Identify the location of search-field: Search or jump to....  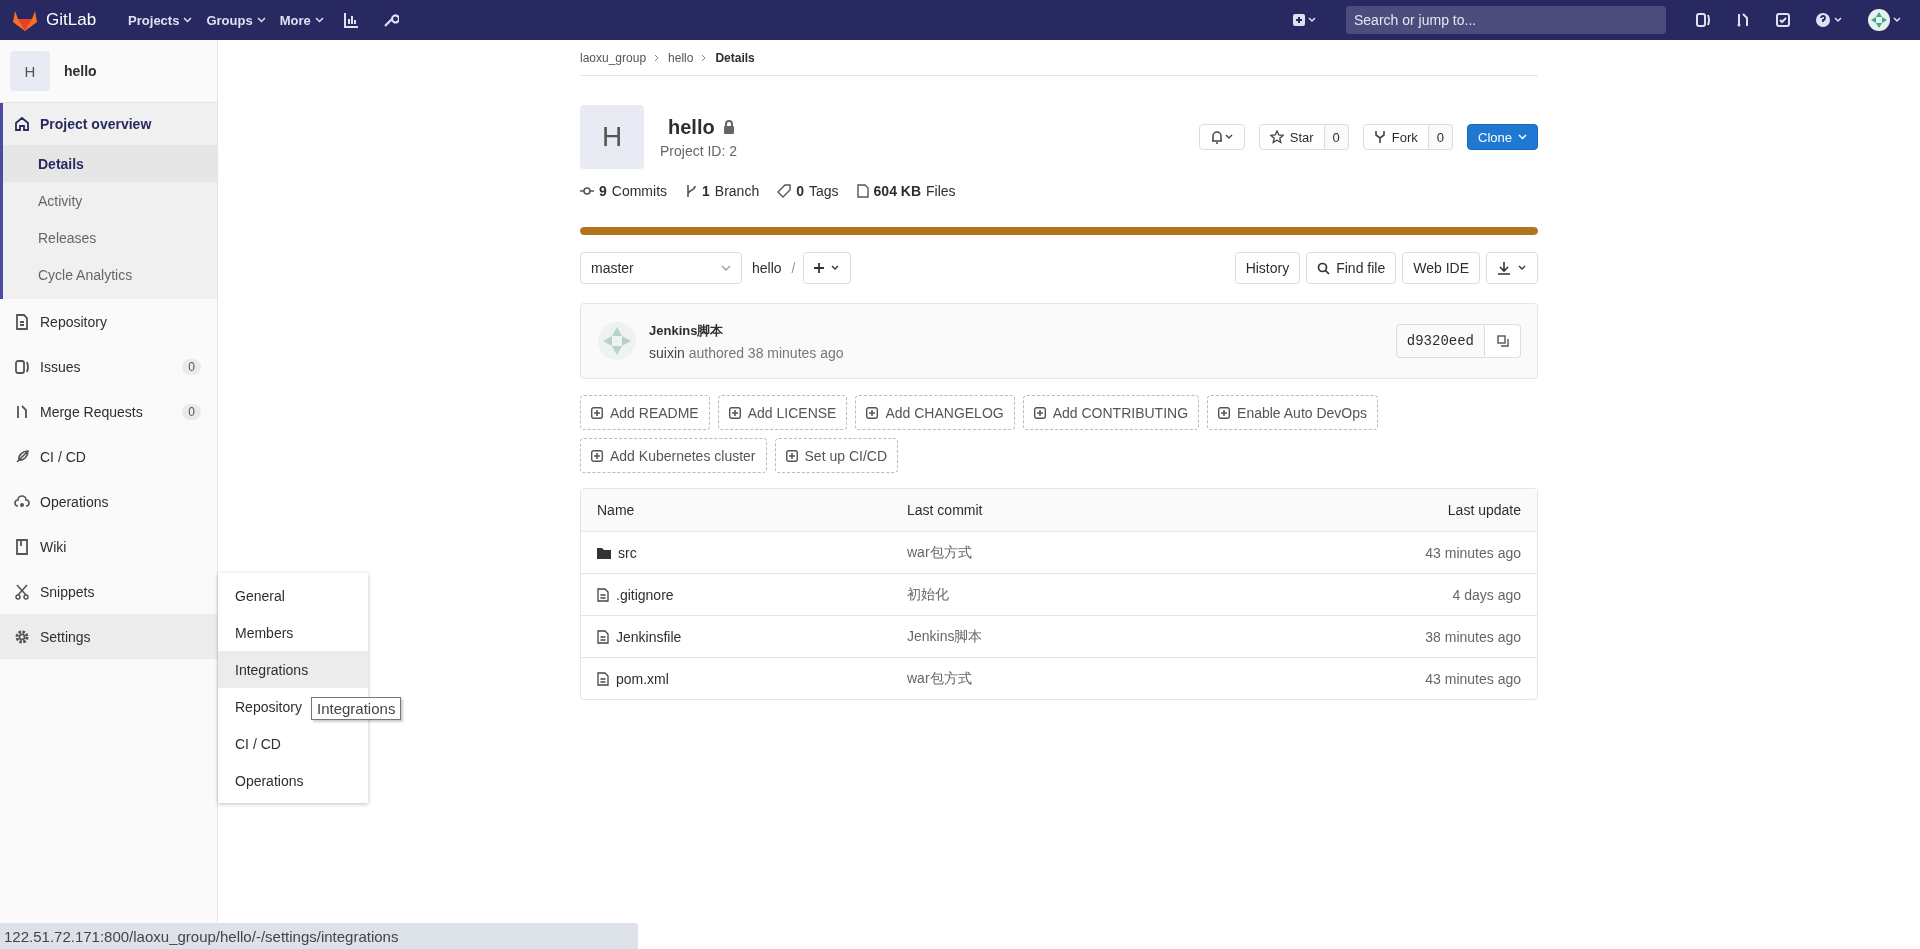
(1506, 20).